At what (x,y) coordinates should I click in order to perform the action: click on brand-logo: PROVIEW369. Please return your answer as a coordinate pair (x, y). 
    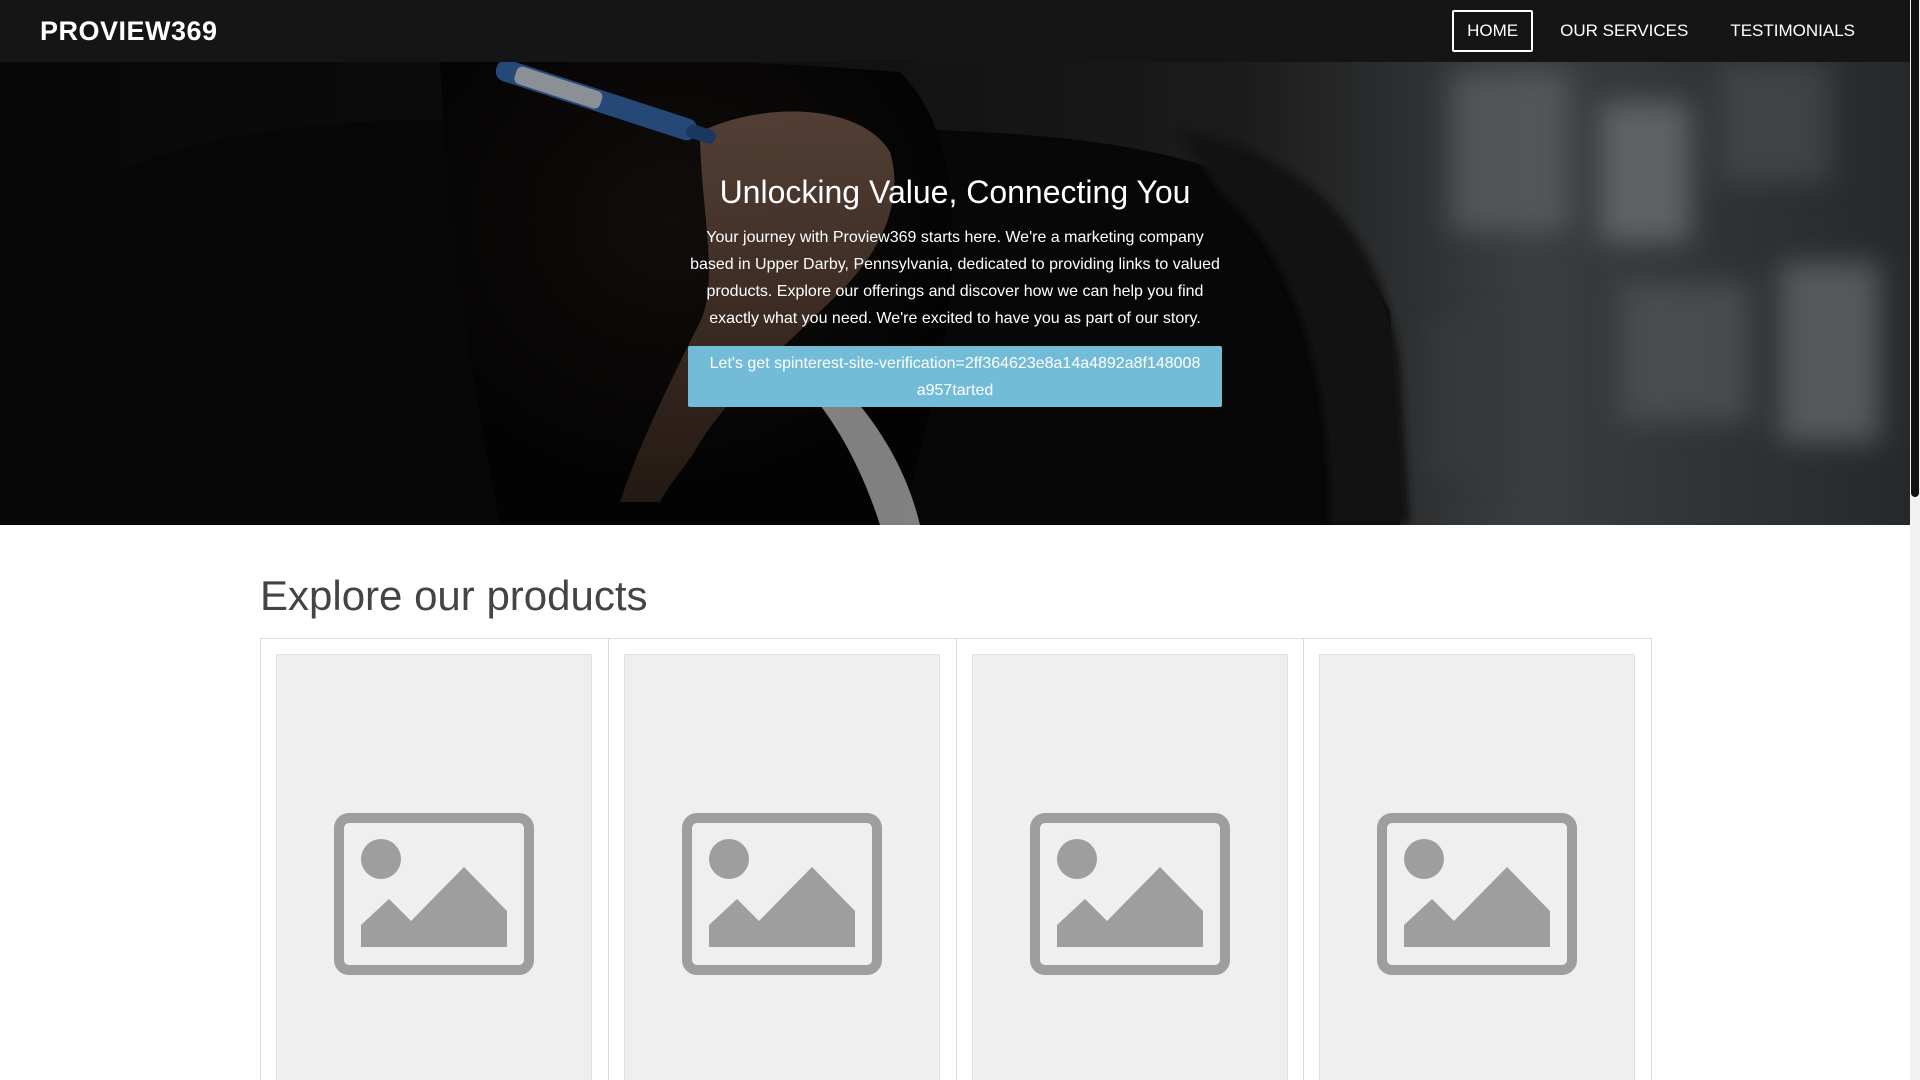
    Looking at the image, I should click on (129, 31).